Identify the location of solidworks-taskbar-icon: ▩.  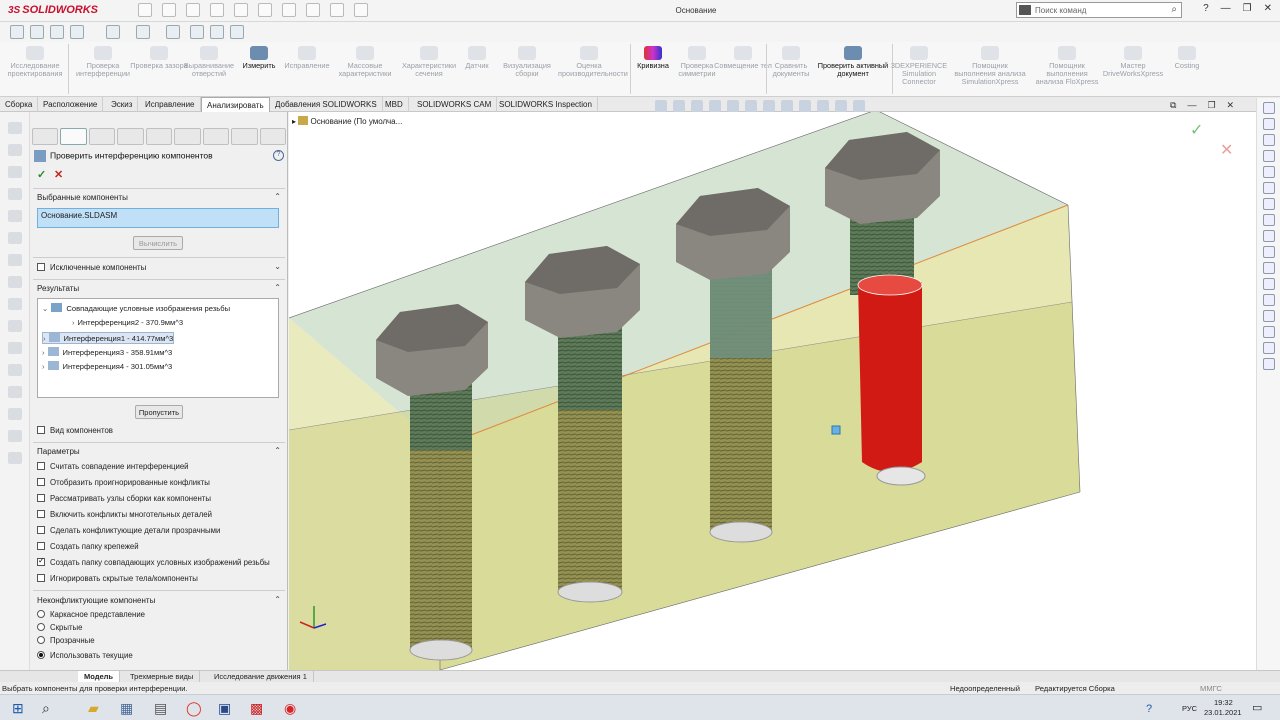
(256, 708).